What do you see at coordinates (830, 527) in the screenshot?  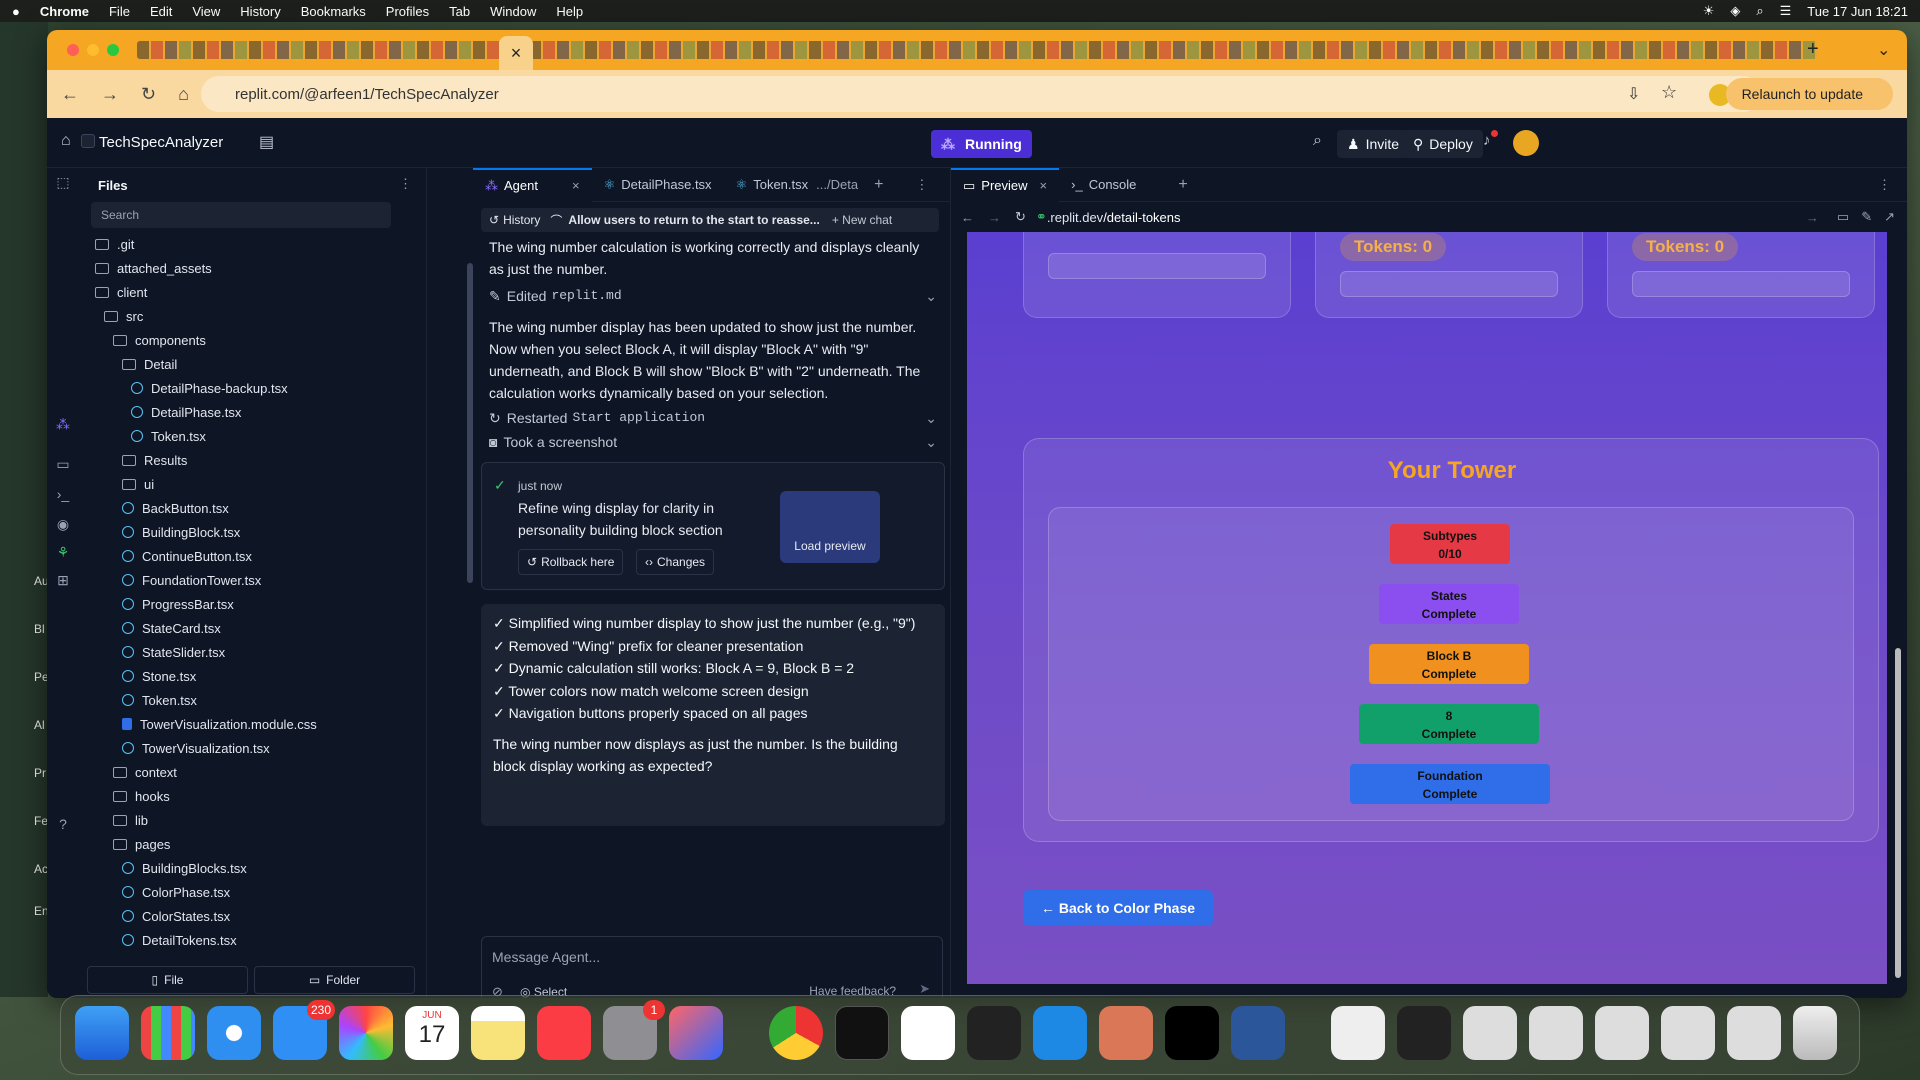 I see `load-preview-button: Load preview` at bounding box center [830, 527].